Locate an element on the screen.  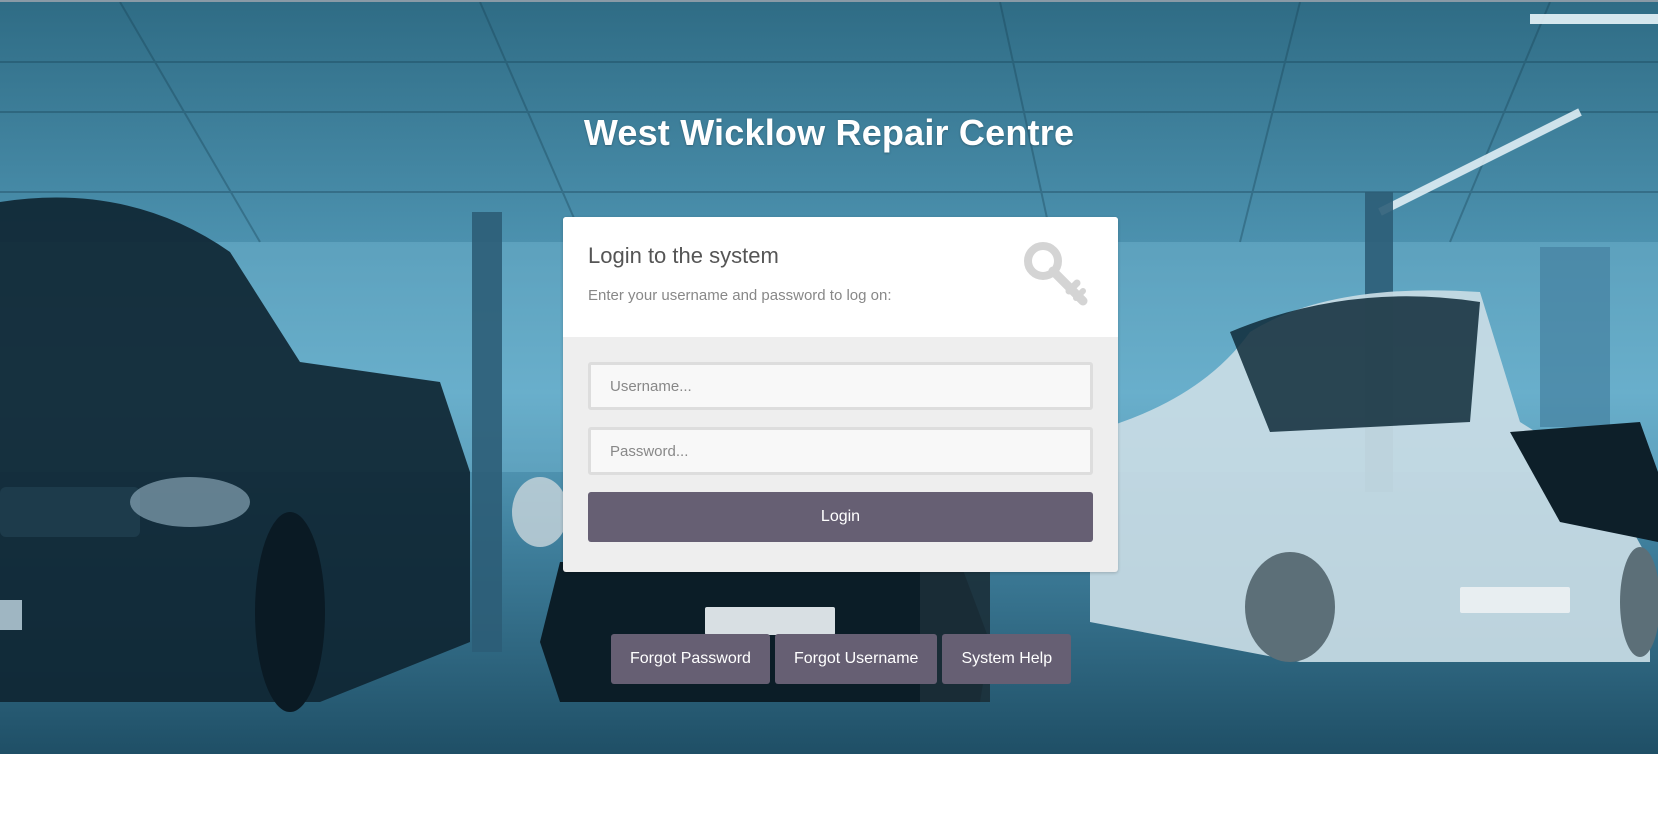
forgot-password-button: Forgot Password is located at coordinates (690, 659).